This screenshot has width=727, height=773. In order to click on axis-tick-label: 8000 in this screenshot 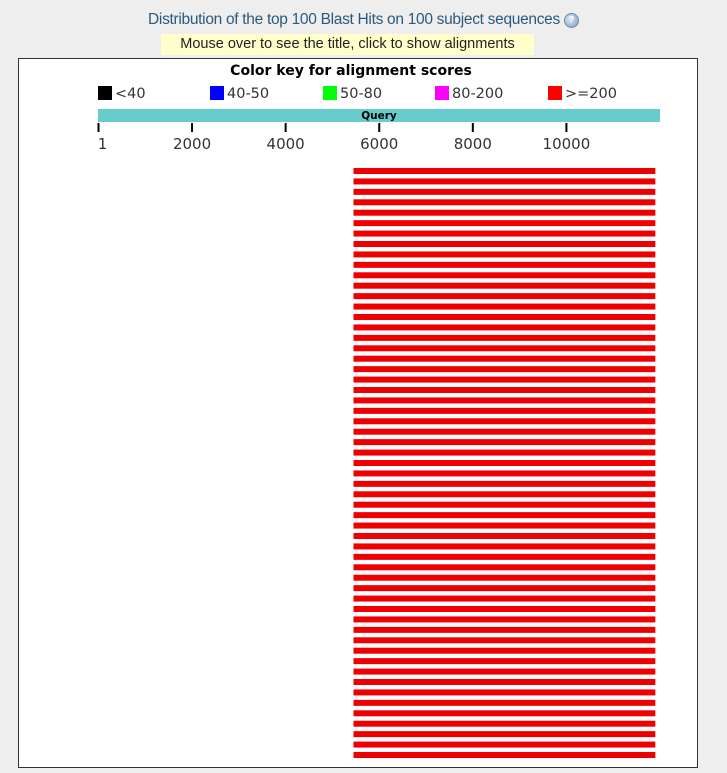, I will do `click(473, 144)`.